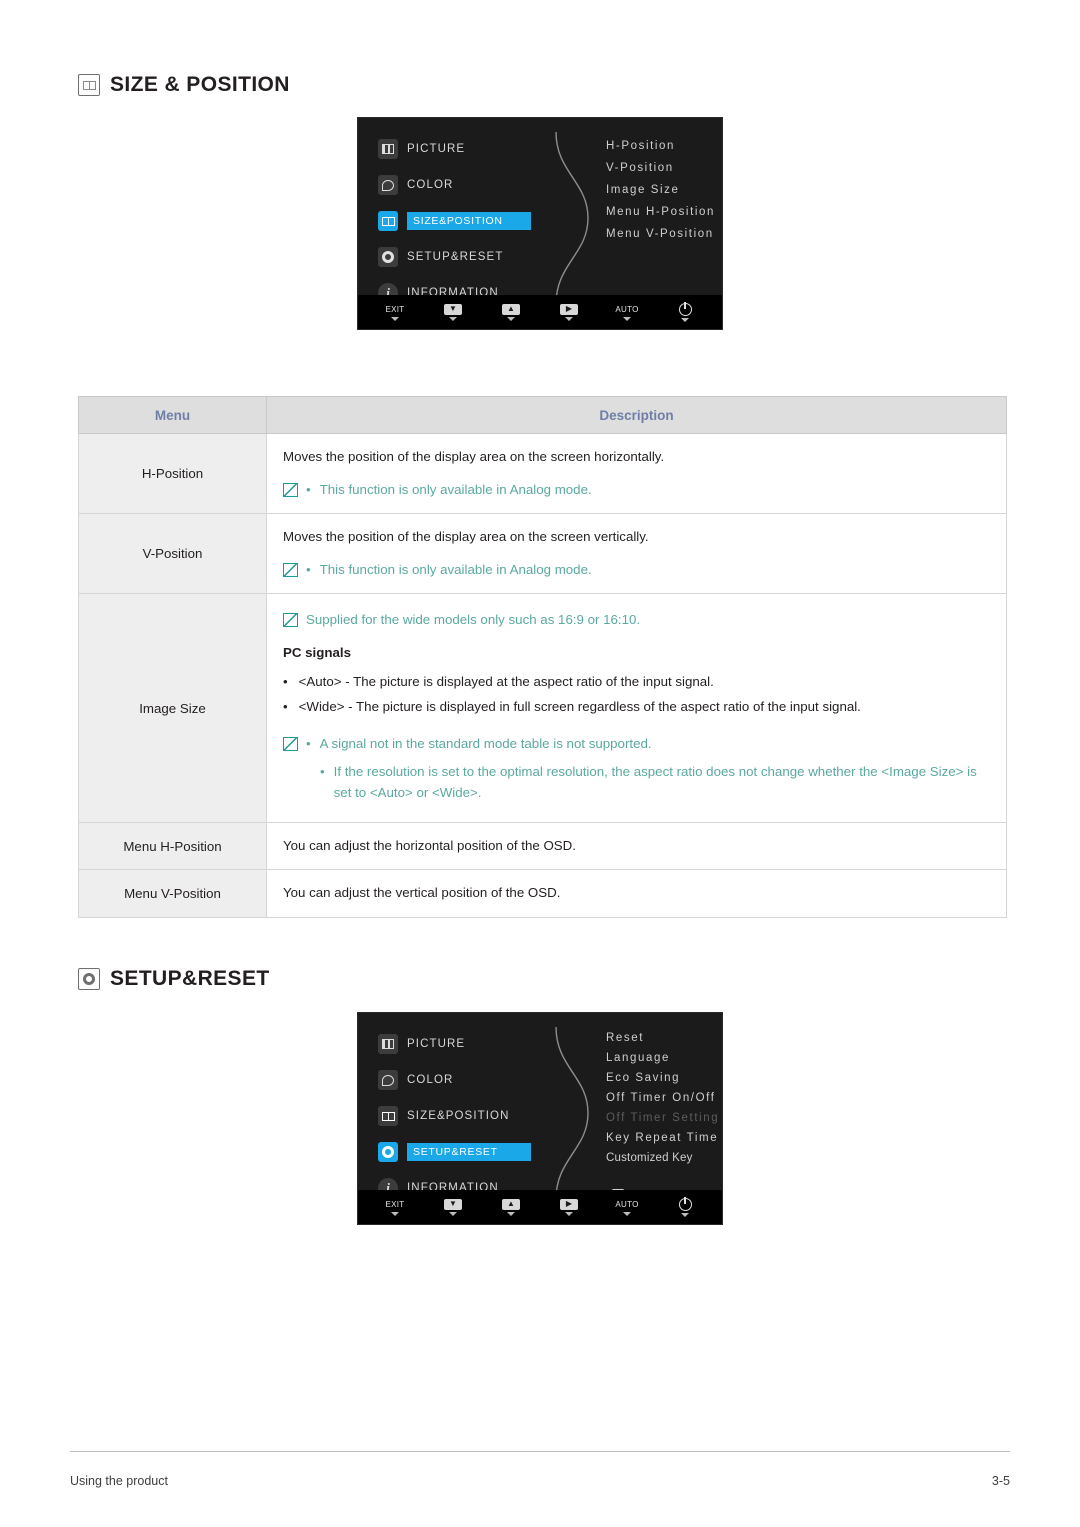 This screenshot has width=1080, height=1527. Describe the element at coordinates (388, 185) in the screenshot. I see `color-icon` at that location.